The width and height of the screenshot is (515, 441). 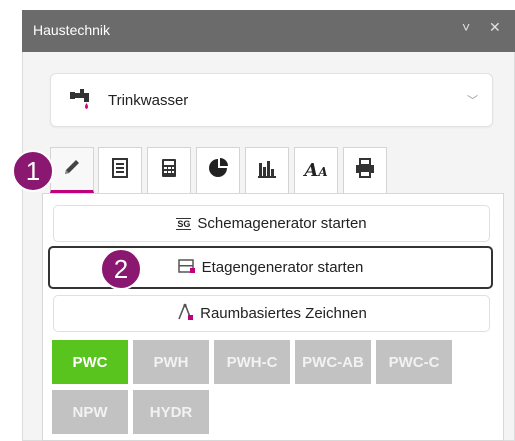 What do you see at coordinates (185, 314) in the screenshot?
I see `compass-drawing-icon` at bounding box center [185, 314].